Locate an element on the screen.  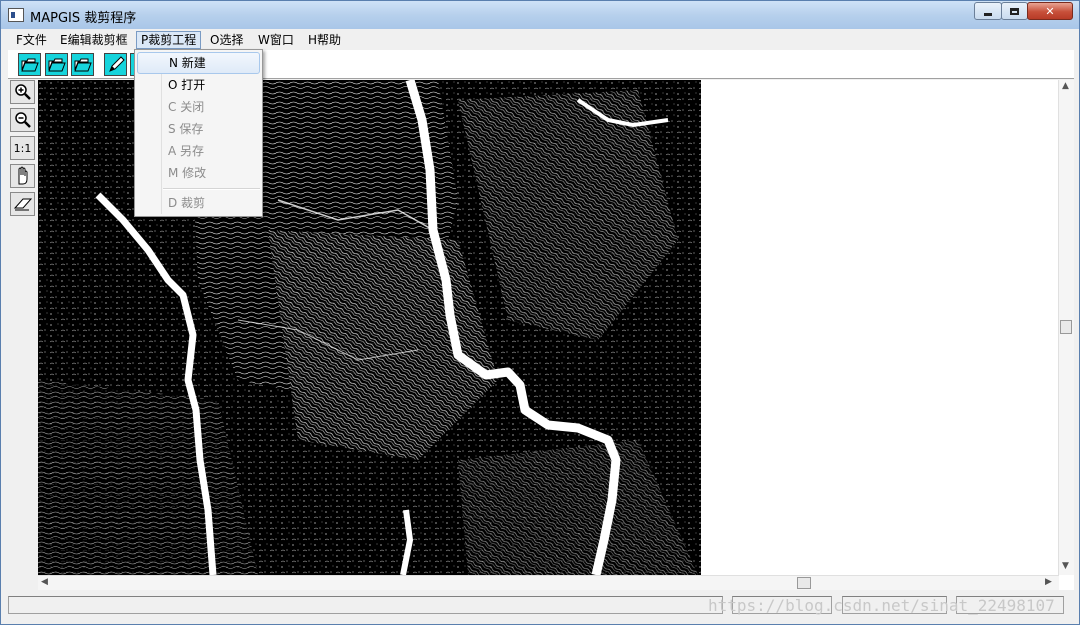
pen-icon is located at coordinates (117, 64).